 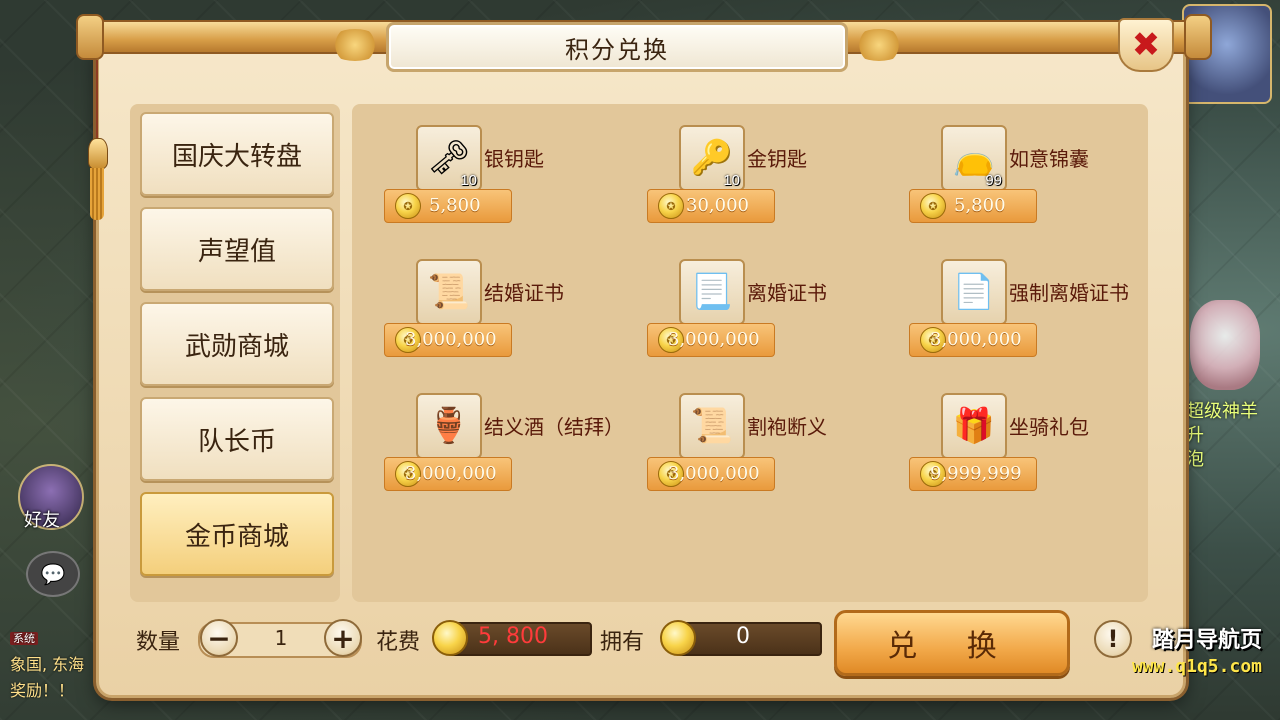 What do you see at coordinates (974, 426) in the screenshot?
I see `mount-gift-pack-icon: 🎁` at bounding box center [974, 426].